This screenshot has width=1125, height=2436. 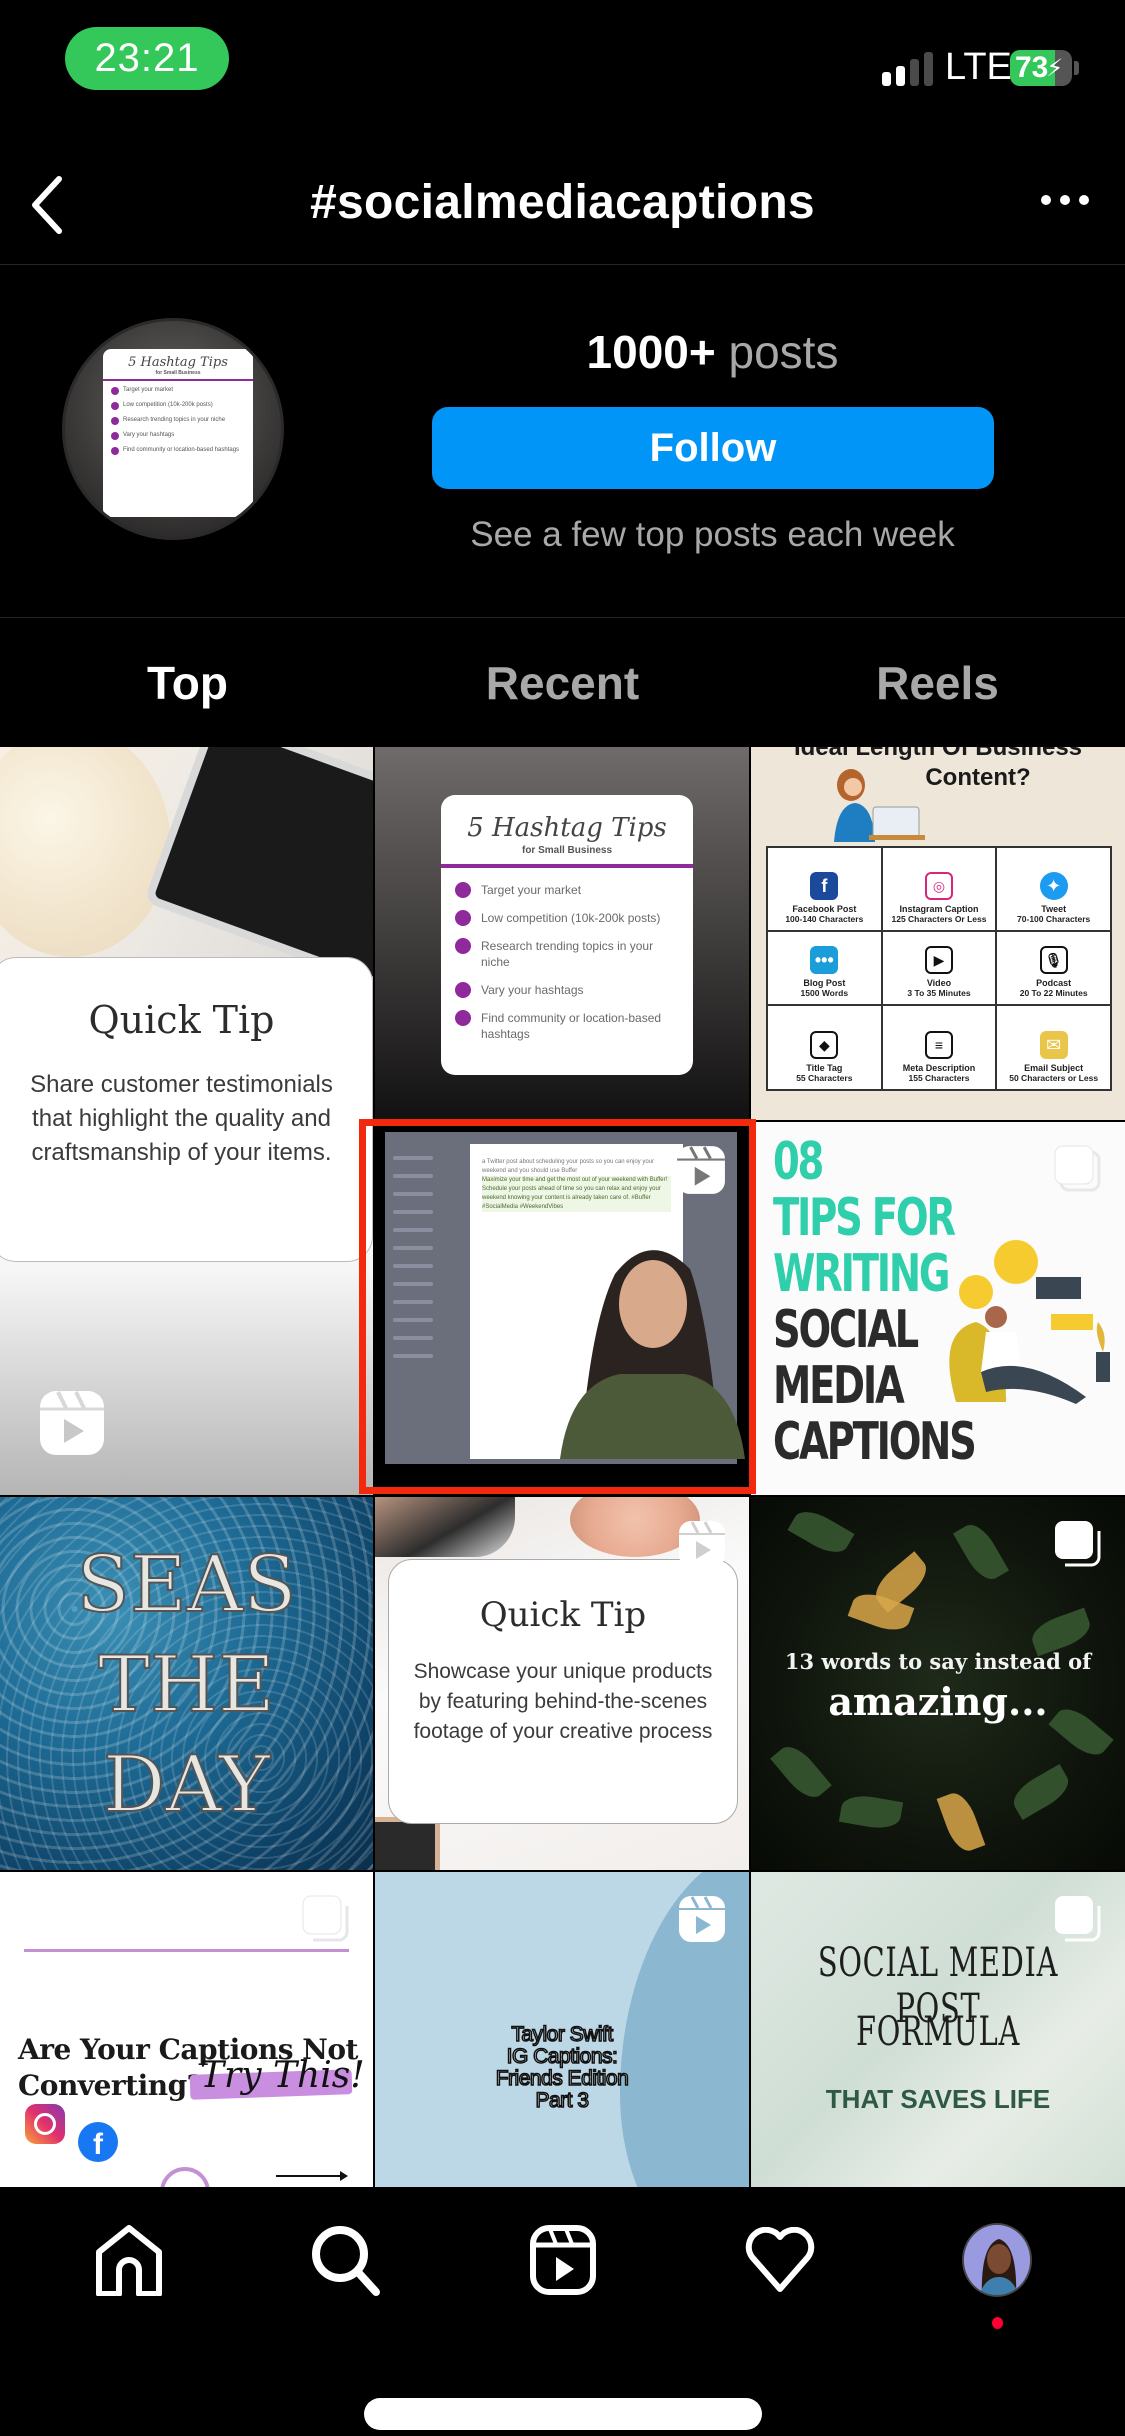 What do you see at coordinates (712, 534) in the screenshot?
I see `follow-subtitle: See a few top posts each week` at bounding box center [712, 534].